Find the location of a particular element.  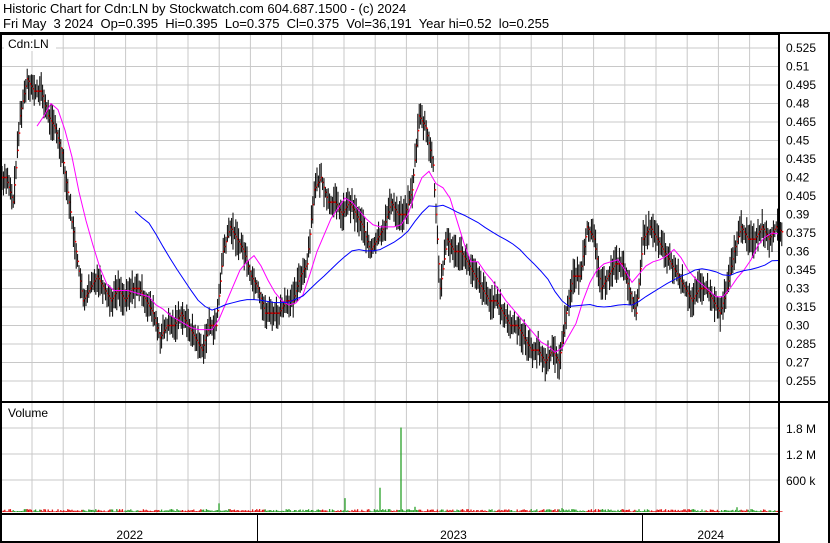

price-tick-label: 0.495 is located at coordinates (801, 85).